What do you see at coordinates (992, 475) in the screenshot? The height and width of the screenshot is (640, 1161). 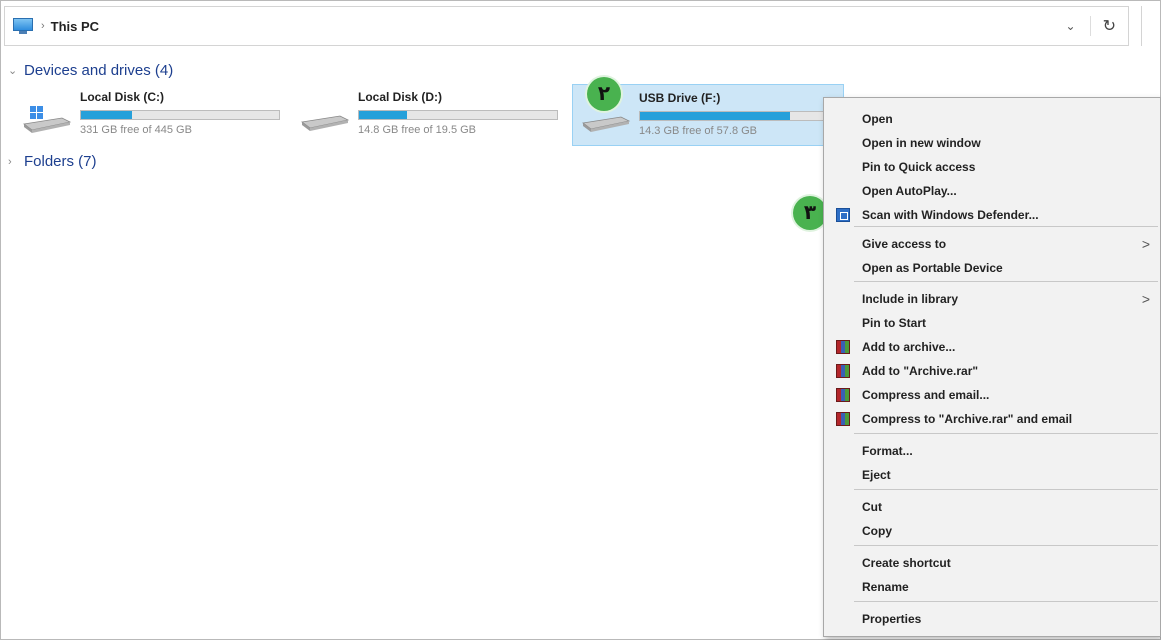 I see `menu-item-eject: Eject` at bounding box center [992, 475].